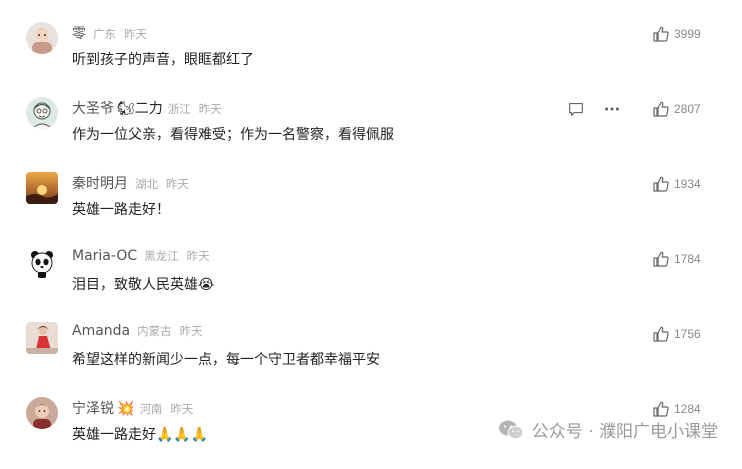 This screenshot has height=469, width=742. Describe the element at coordinates (140, 435) in the screenshot. I see `comment-text: 英雄一路走好🙏🙏🙏` at that location.